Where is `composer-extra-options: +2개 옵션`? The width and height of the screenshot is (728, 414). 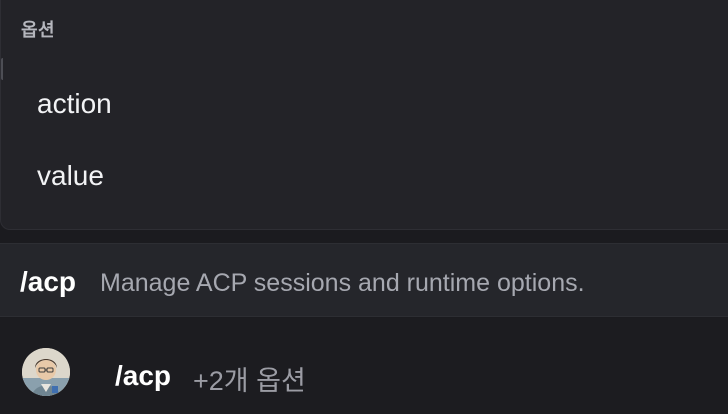 composer-extra-options: +2개 옵션 is located at coordinates (249, 378).